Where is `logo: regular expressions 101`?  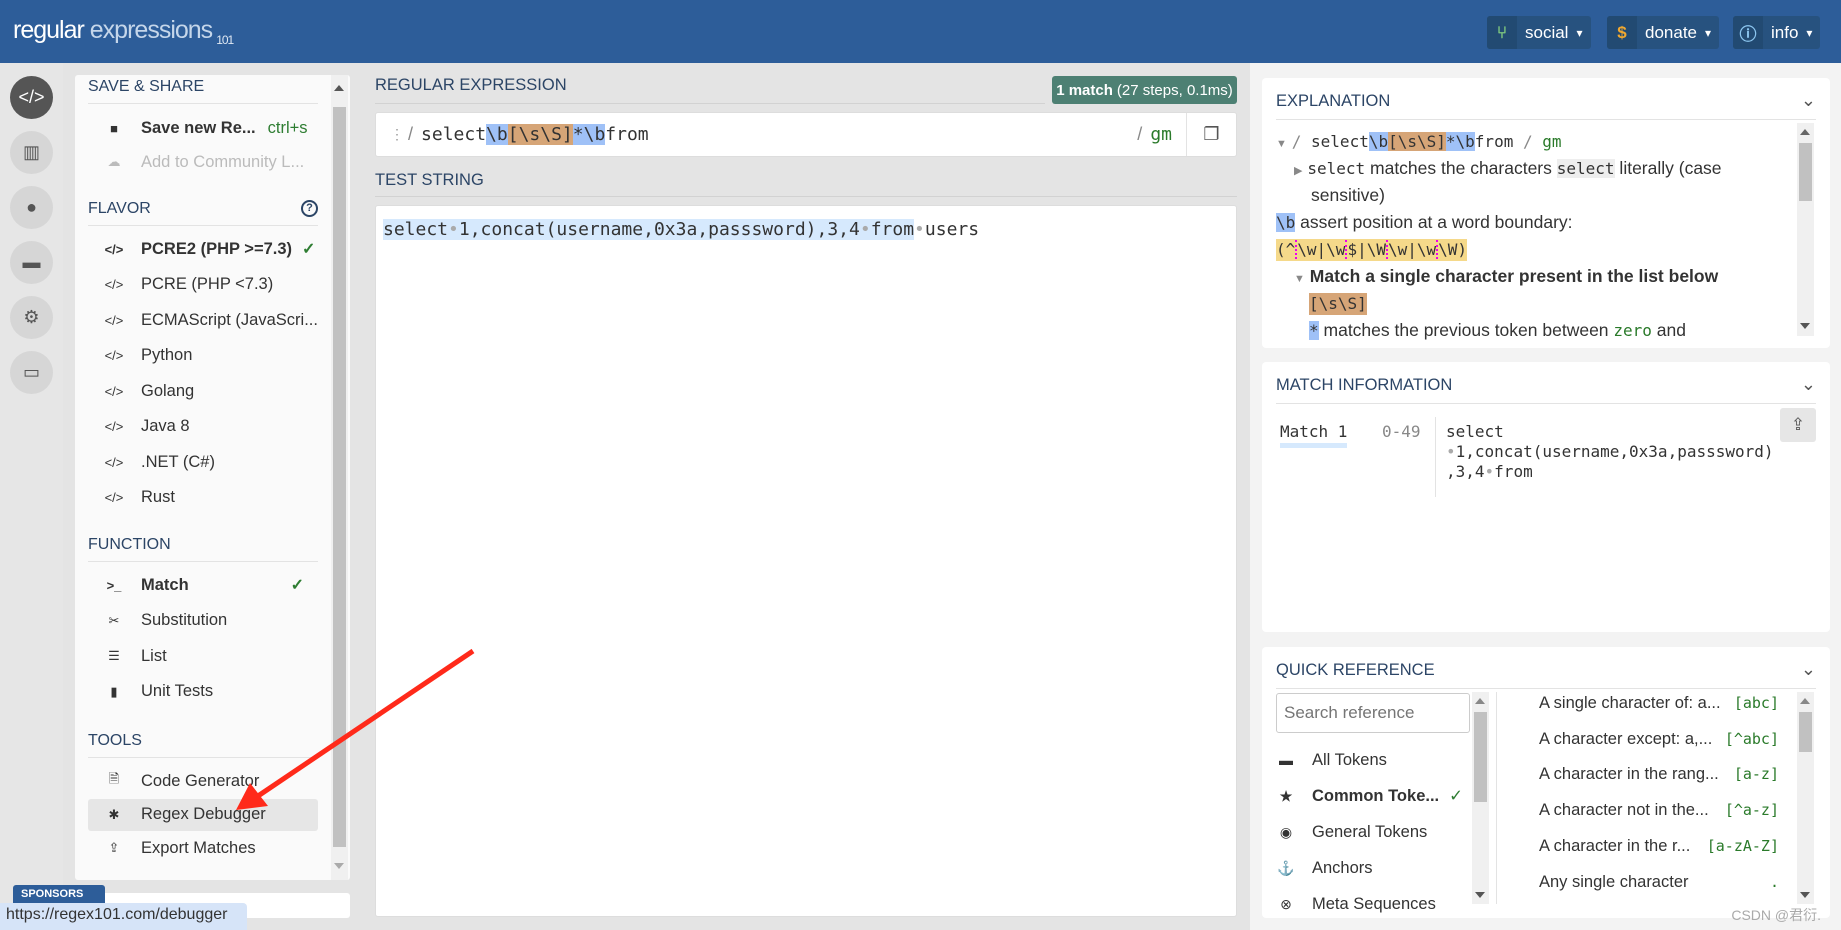
logo: regular expressions 101 is located at coordinates (123, 31).